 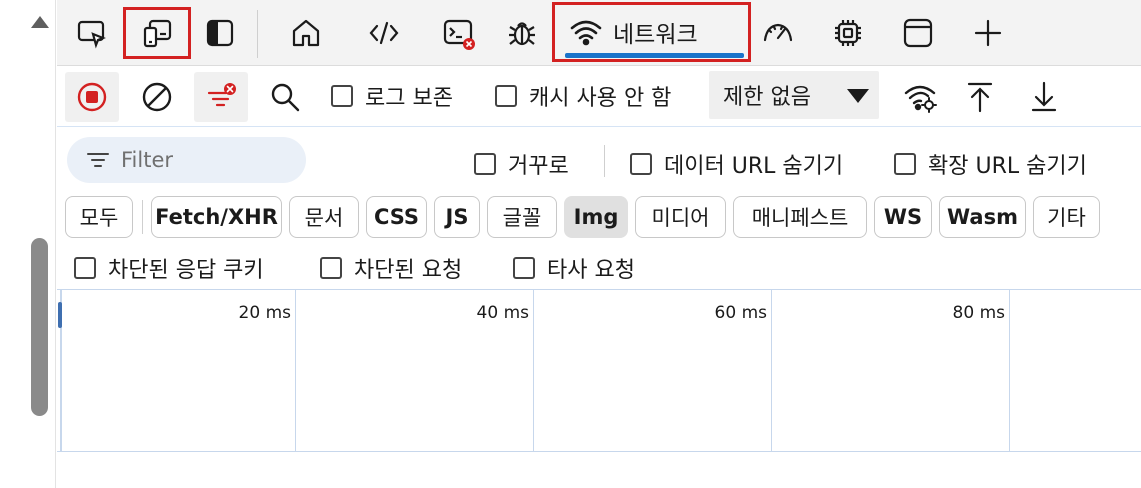 I want to click on code-icon, so click(x=384, y=33).